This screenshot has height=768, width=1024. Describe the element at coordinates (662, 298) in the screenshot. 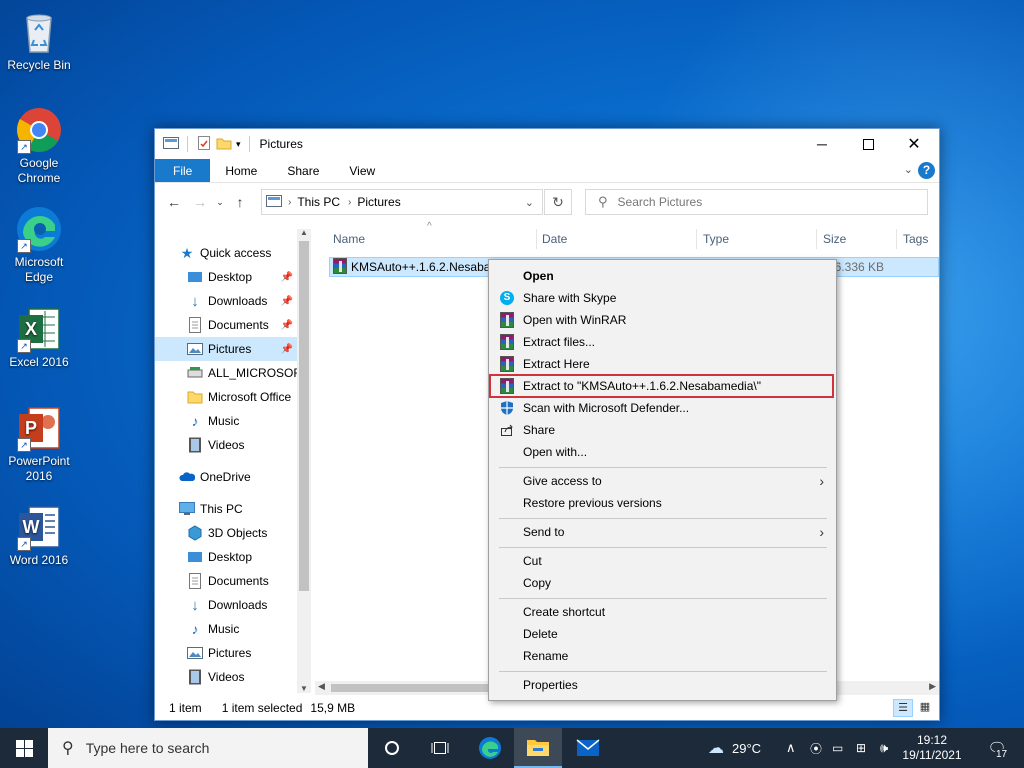

I see `menu-item-share-with-skype: S Share with Skype` at that location.